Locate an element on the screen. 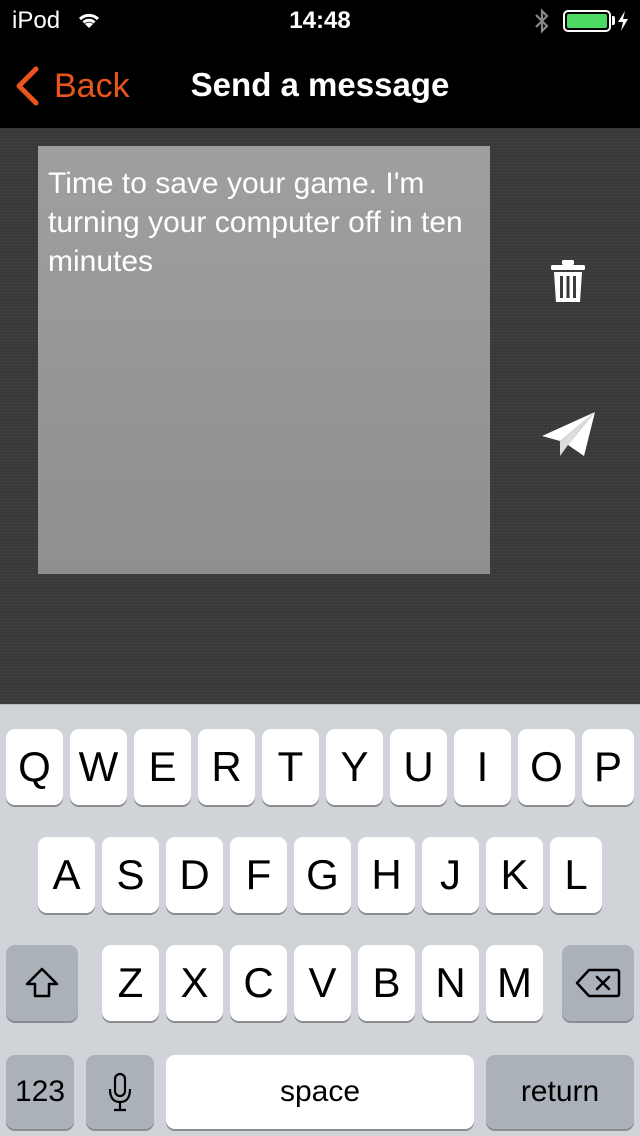 The width and height of the screenshot is (640, 1136). key-m: M is located at coordinates (514, 983).